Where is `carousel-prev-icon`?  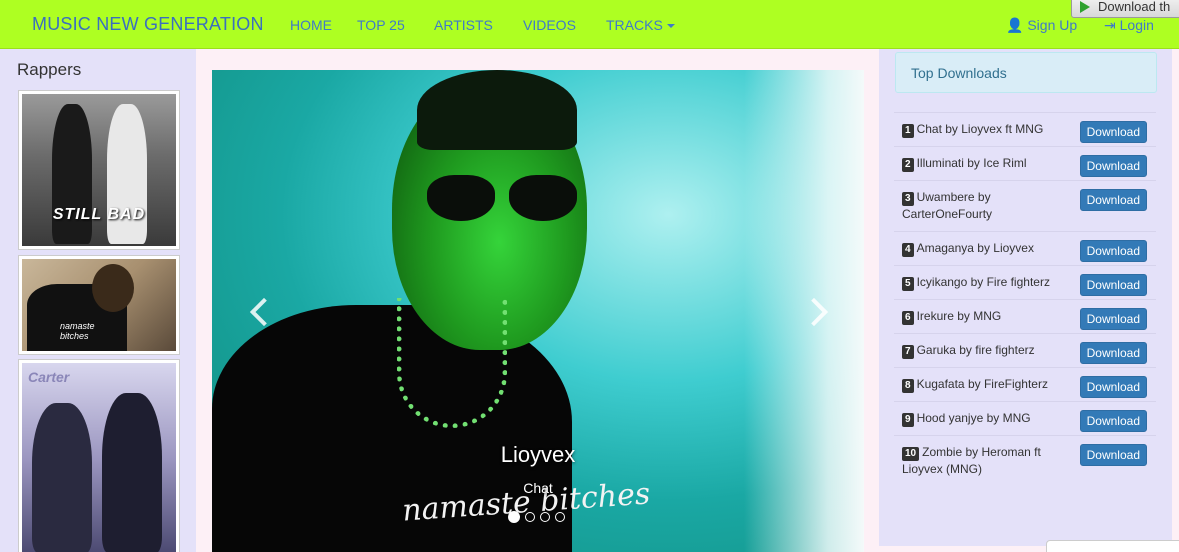
carousel-prev-icon is located at coordinates (264, 312).